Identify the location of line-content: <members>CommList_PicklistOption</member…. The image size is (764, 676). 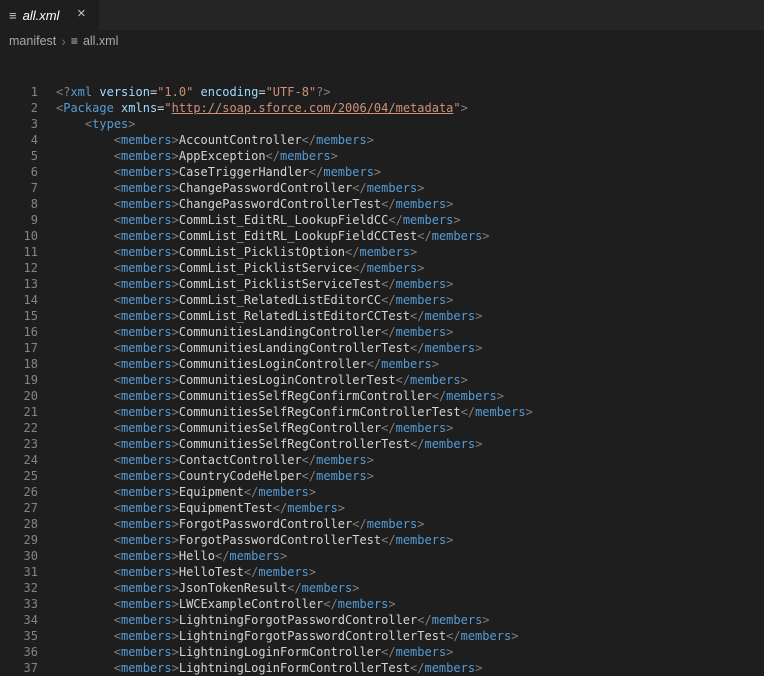
(265, 252).